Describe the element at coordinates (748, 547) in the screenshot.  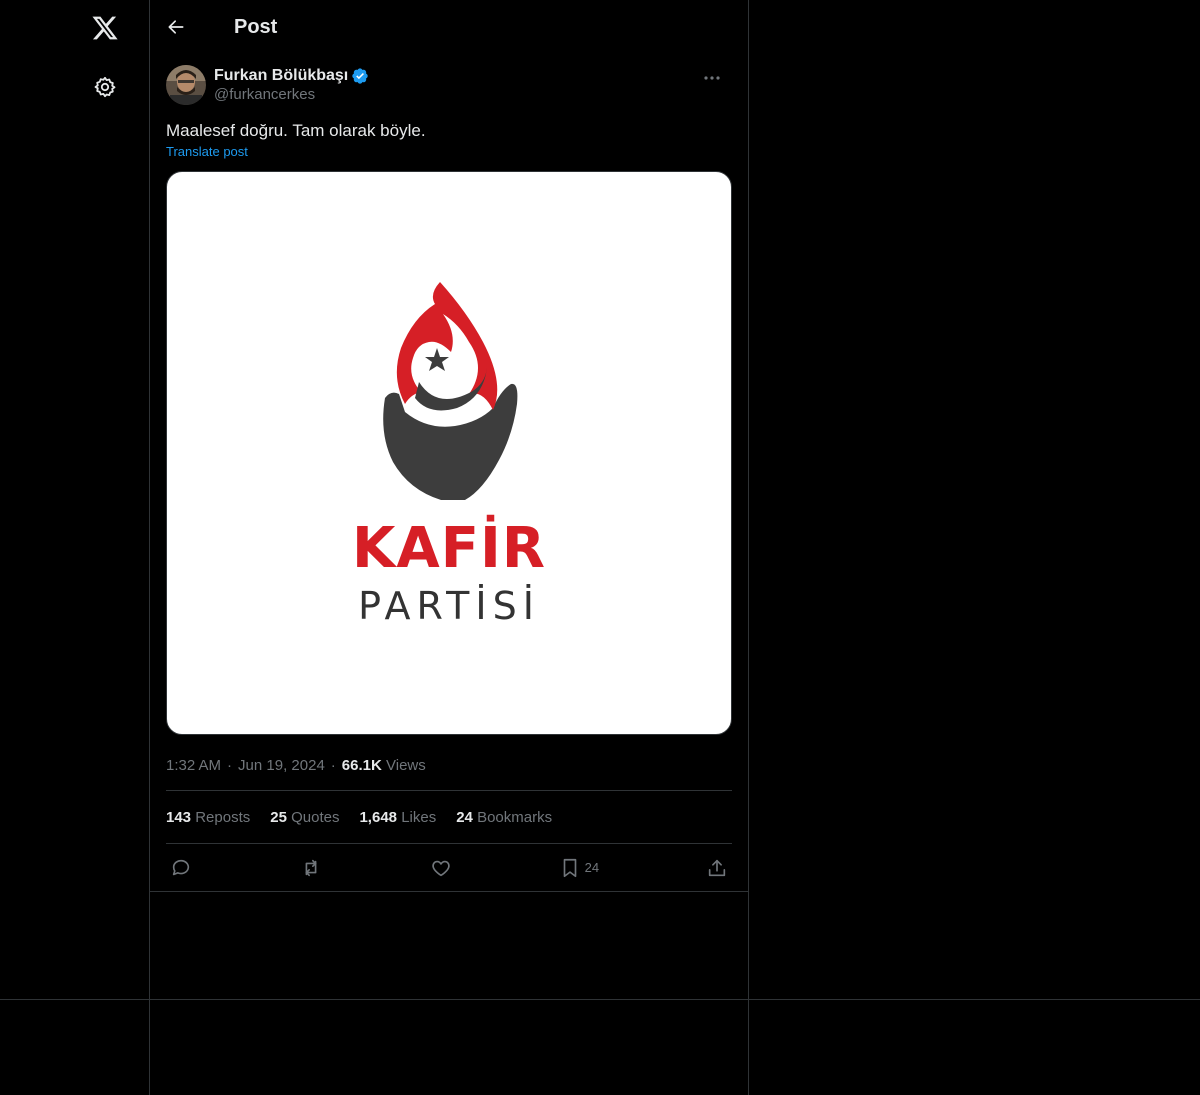
I see `right-divider` at that location.